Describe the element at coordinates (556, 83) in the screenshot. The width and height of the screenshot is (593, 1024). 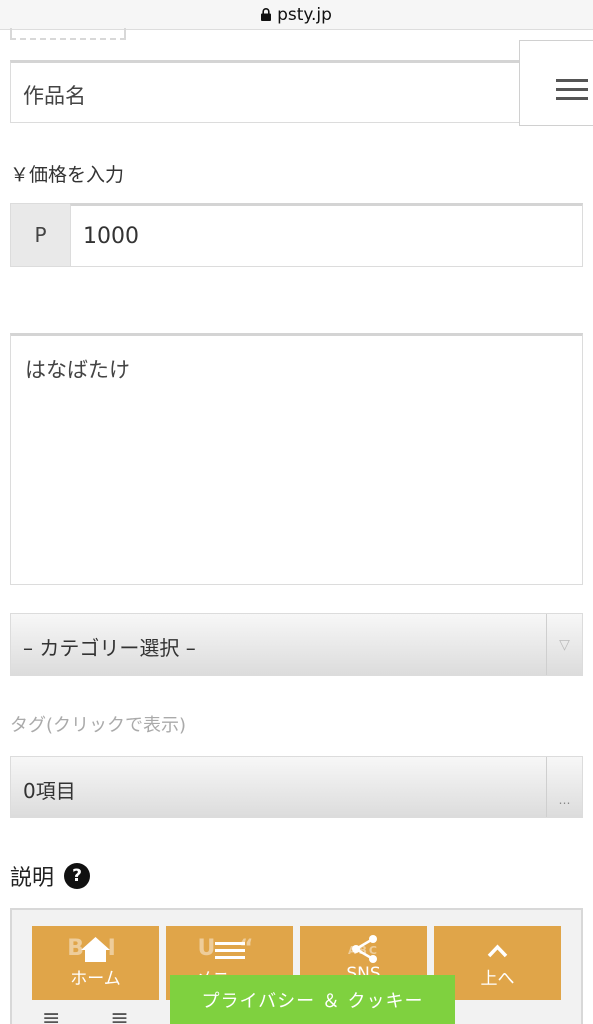
I see `hamburger-menu-button` at that location.